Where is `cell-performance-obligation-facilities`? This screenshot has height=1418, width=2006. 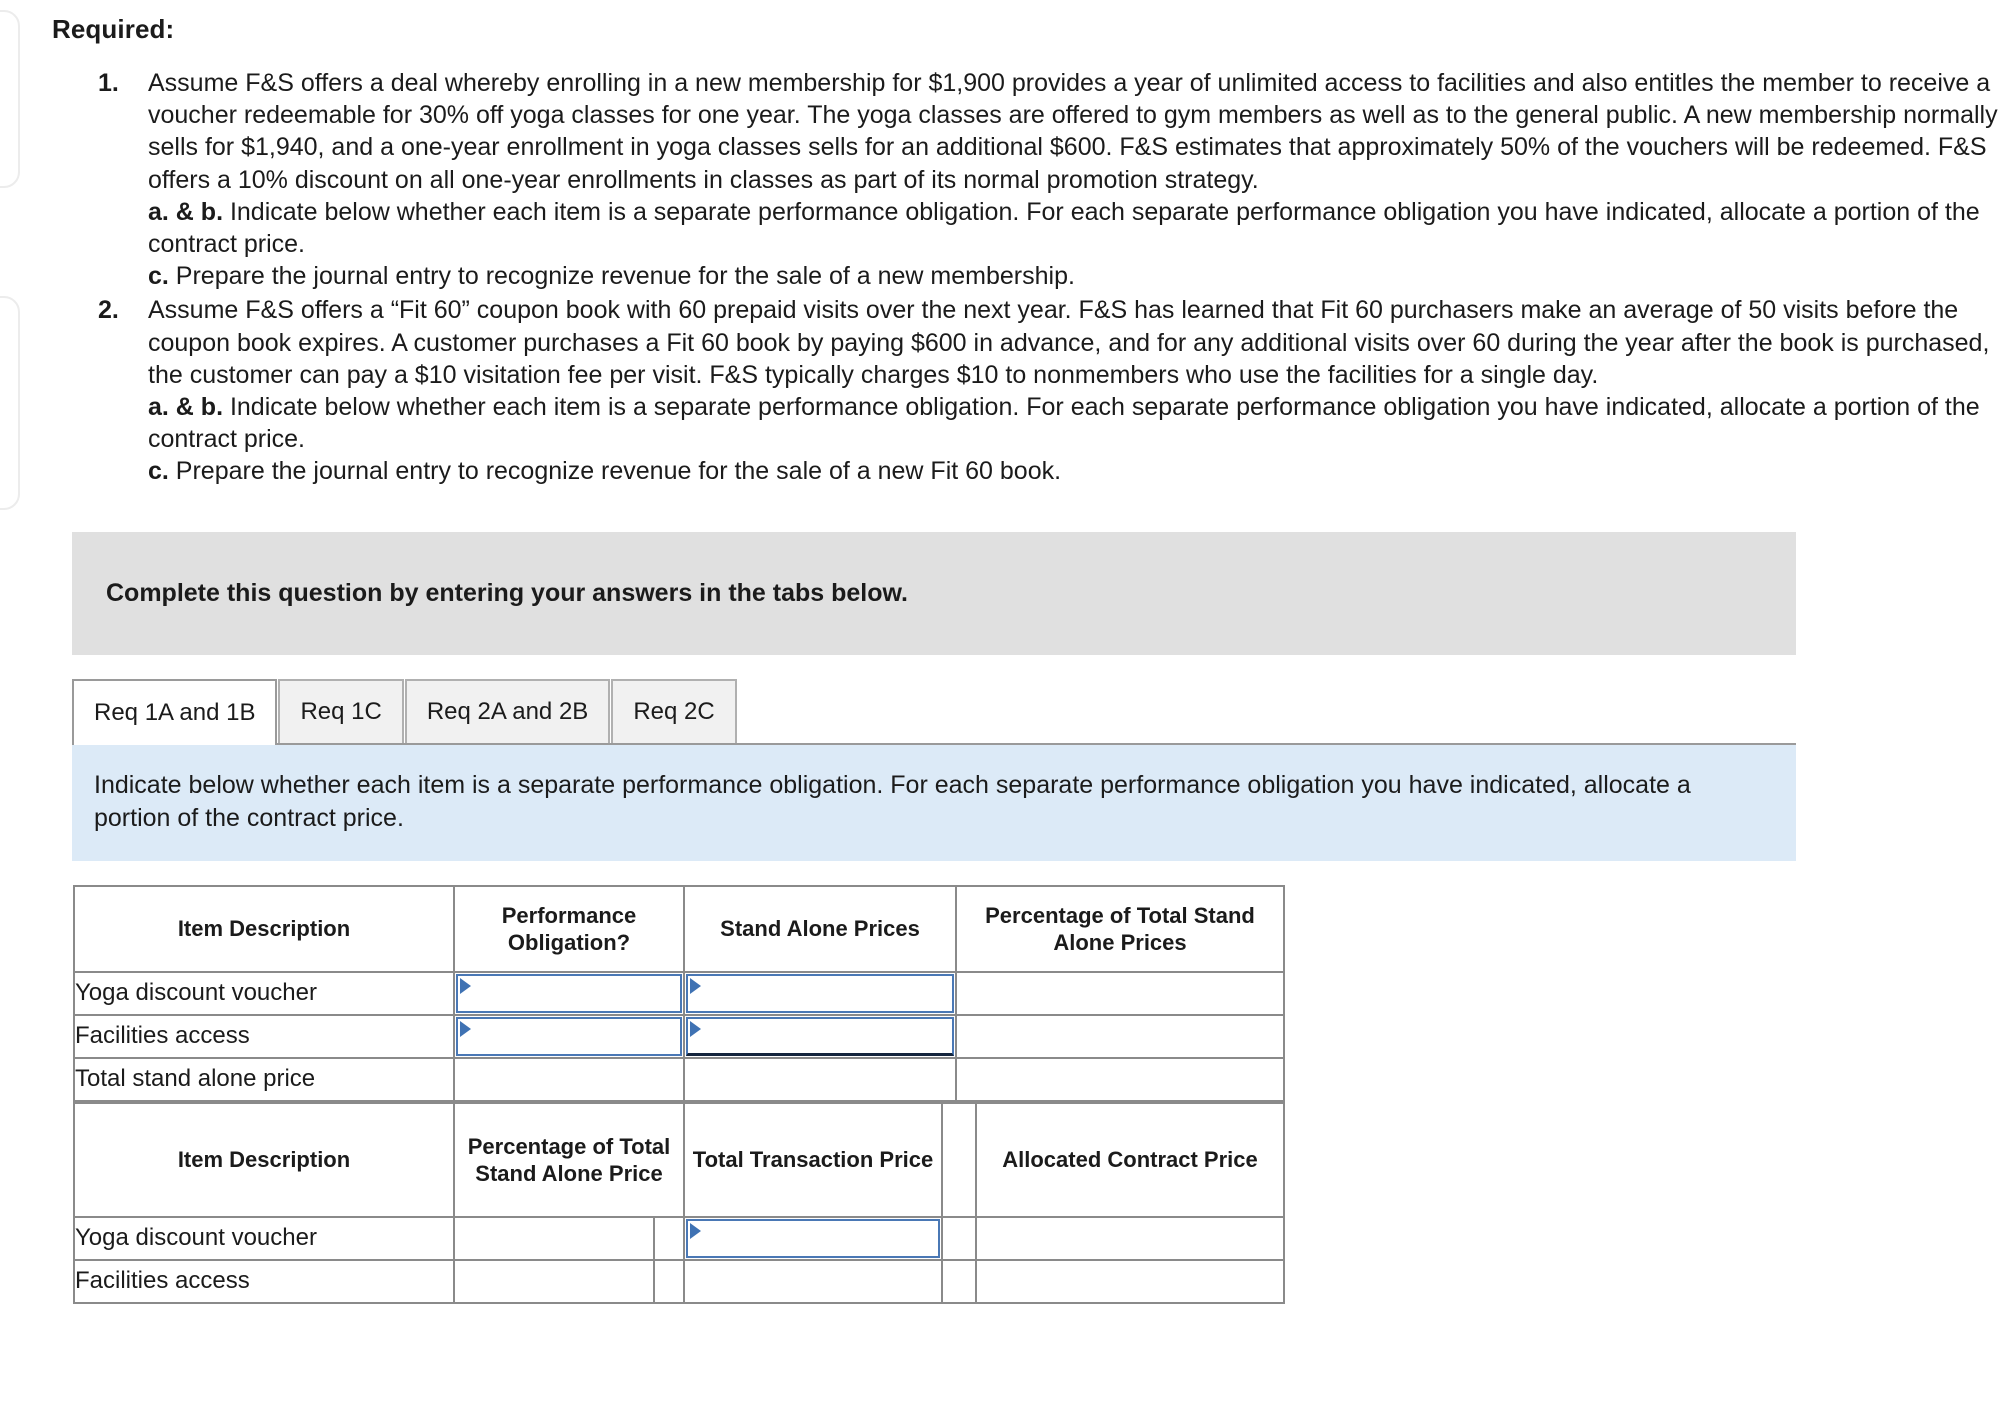
cell-performance-obligation-facilities is located at coordinates (569, 1036).